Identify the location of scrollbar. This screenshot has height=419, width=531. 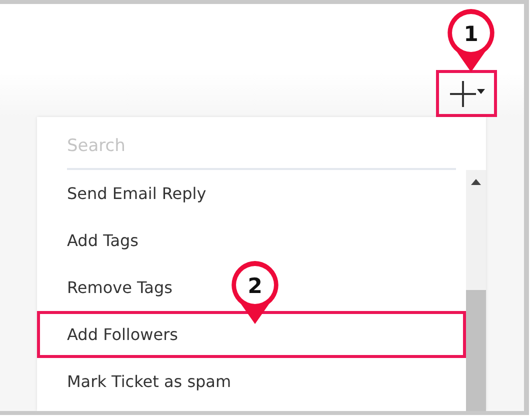
(476, 290).